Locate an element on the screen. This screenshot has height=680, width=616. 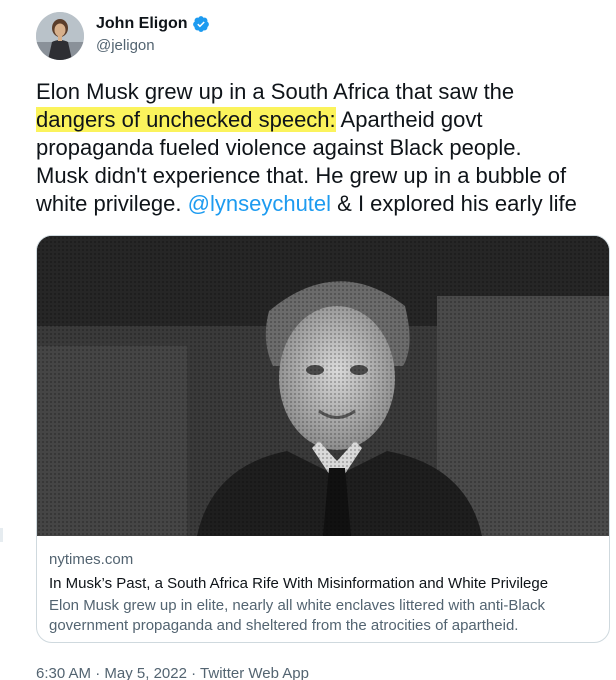
avatar-image is located at coordinates (60, 36).